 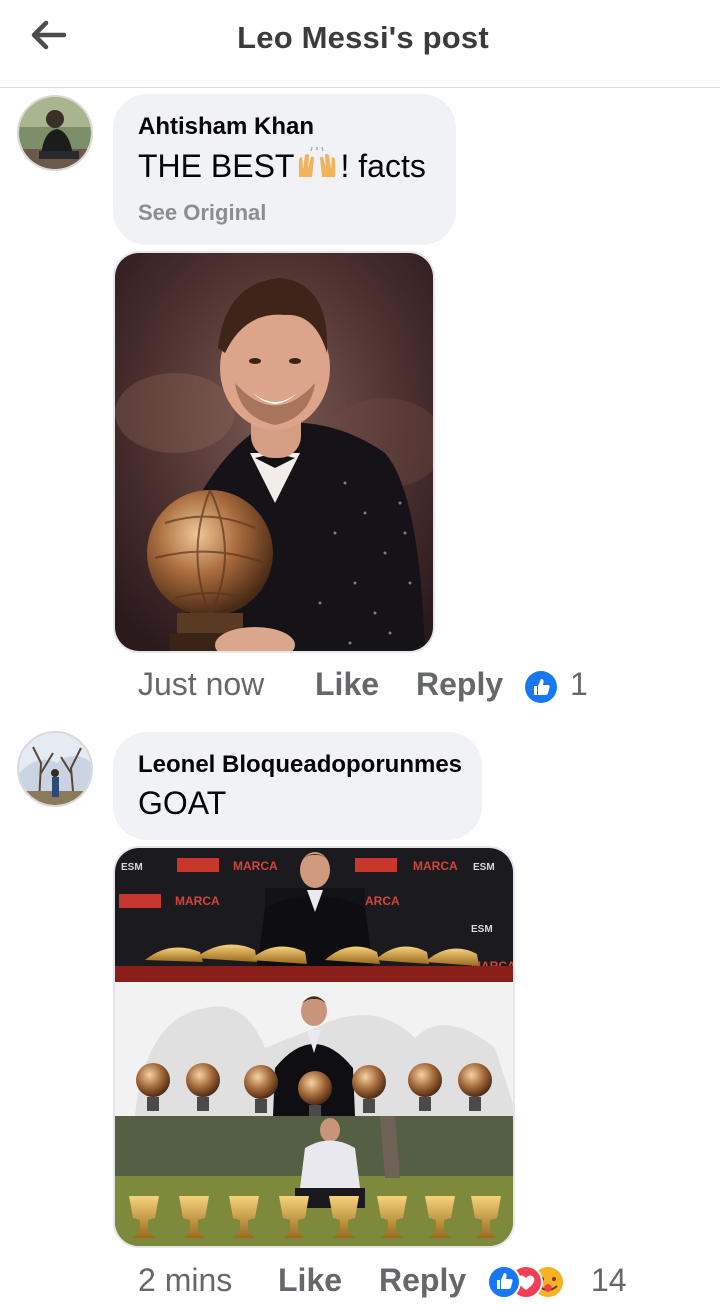 What do you see at coordinates (226, 127) in the screenshot?
I see `comment-author: Ahtisham Khan` at bounding box center [226, 127].